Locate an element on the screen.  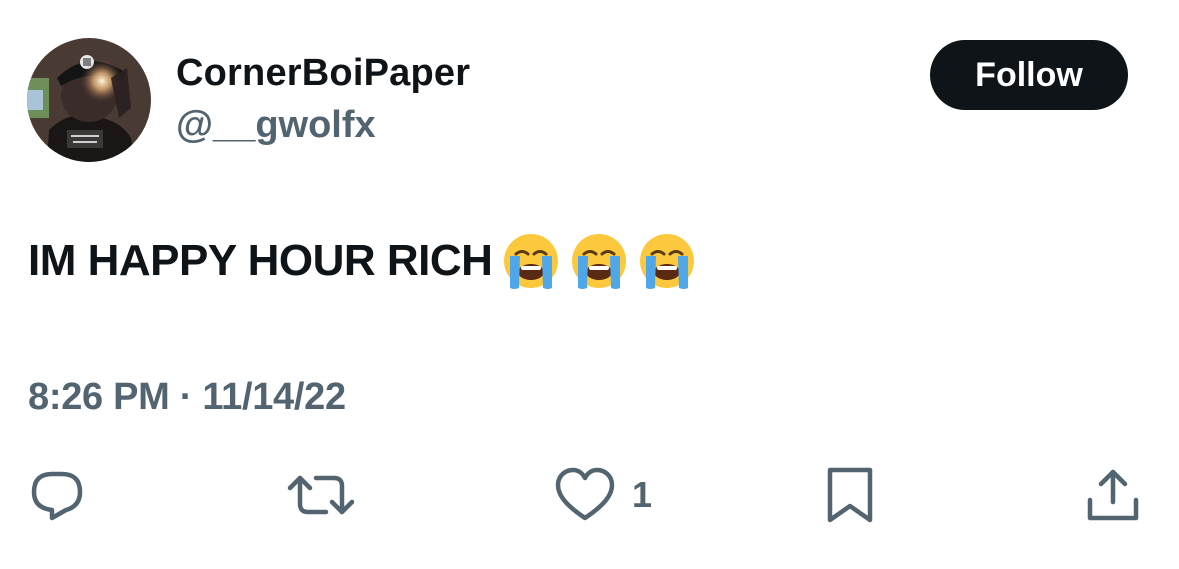
bookmark-icon is located at coordinates (850, 495).